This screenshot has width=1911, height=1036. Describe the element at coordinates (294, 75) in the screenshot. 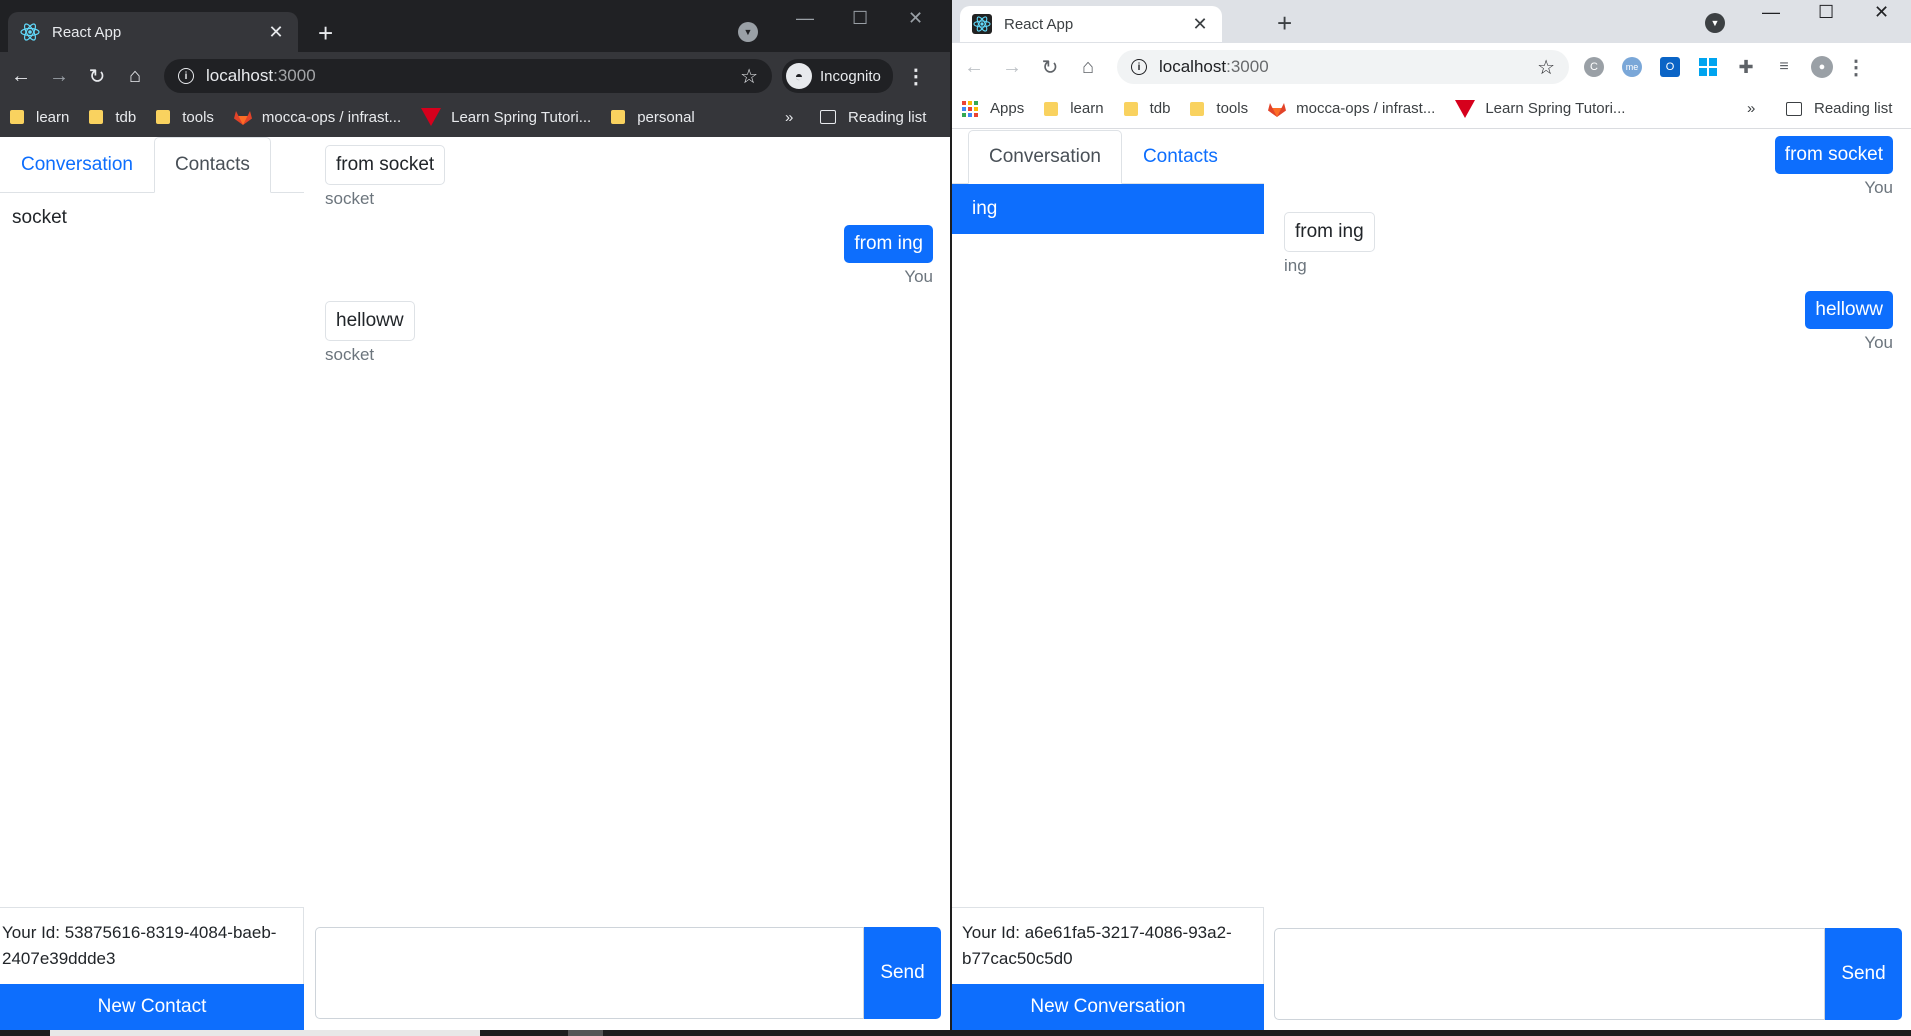

I see `url-port: :3000` at that location.